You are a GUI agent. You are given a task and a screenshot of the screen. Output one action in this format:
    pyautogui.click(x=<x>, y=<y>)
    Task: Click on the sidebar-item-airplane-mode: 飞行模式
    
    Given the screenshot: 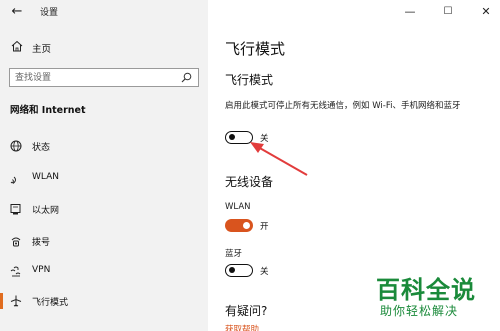 What is the action you would take?
    pyautogui.click(x=104, y=301)
    